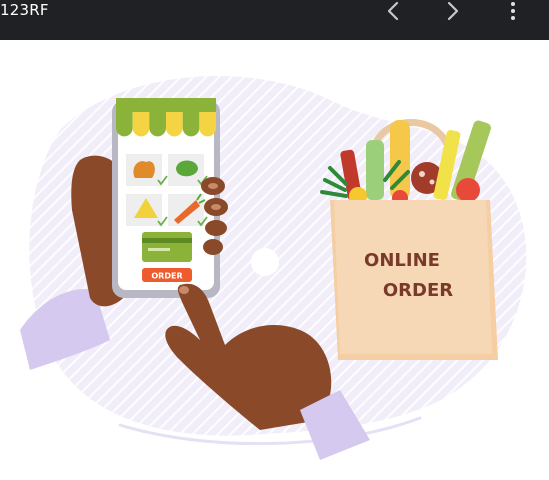 The width and height of the screenshot is (549, 480). I want to click on bag-label-order: ORDER, so click(418, 290).